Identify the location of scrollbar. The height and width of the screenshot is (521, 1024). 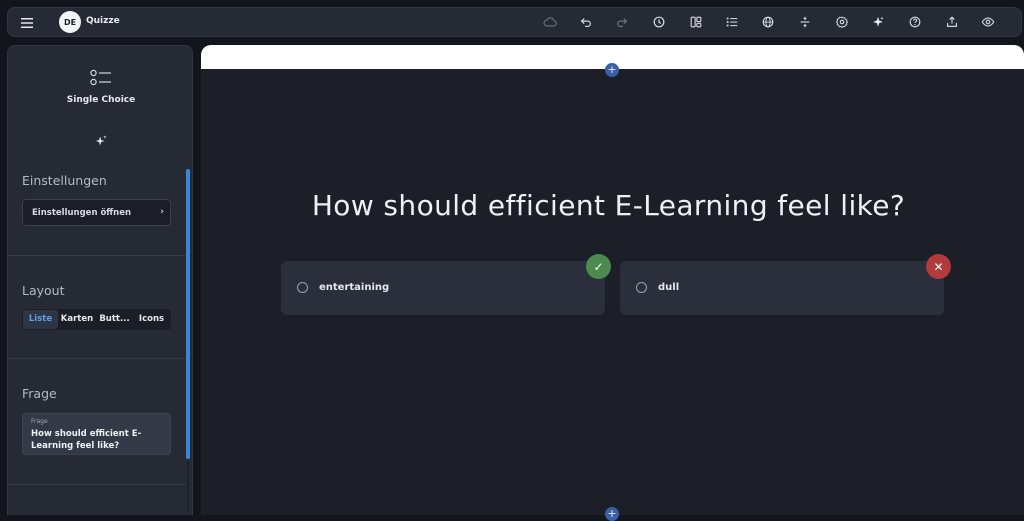
(189, 302).